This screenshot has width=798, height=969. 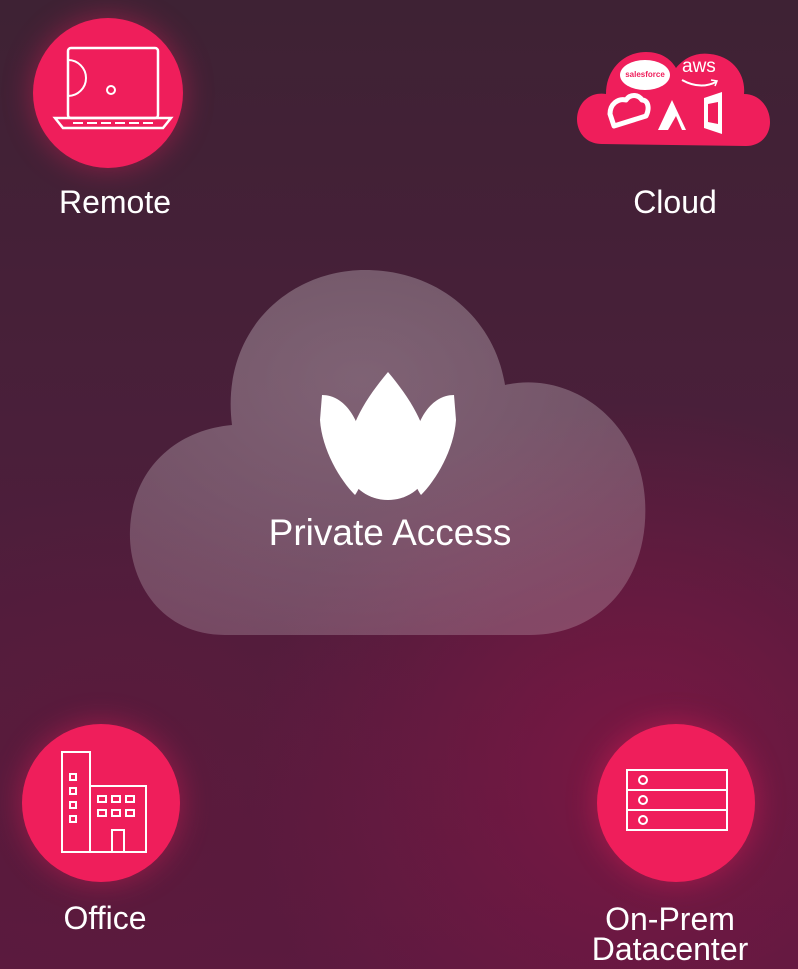 I want to click on remote-node, so click(x=108, y=93).